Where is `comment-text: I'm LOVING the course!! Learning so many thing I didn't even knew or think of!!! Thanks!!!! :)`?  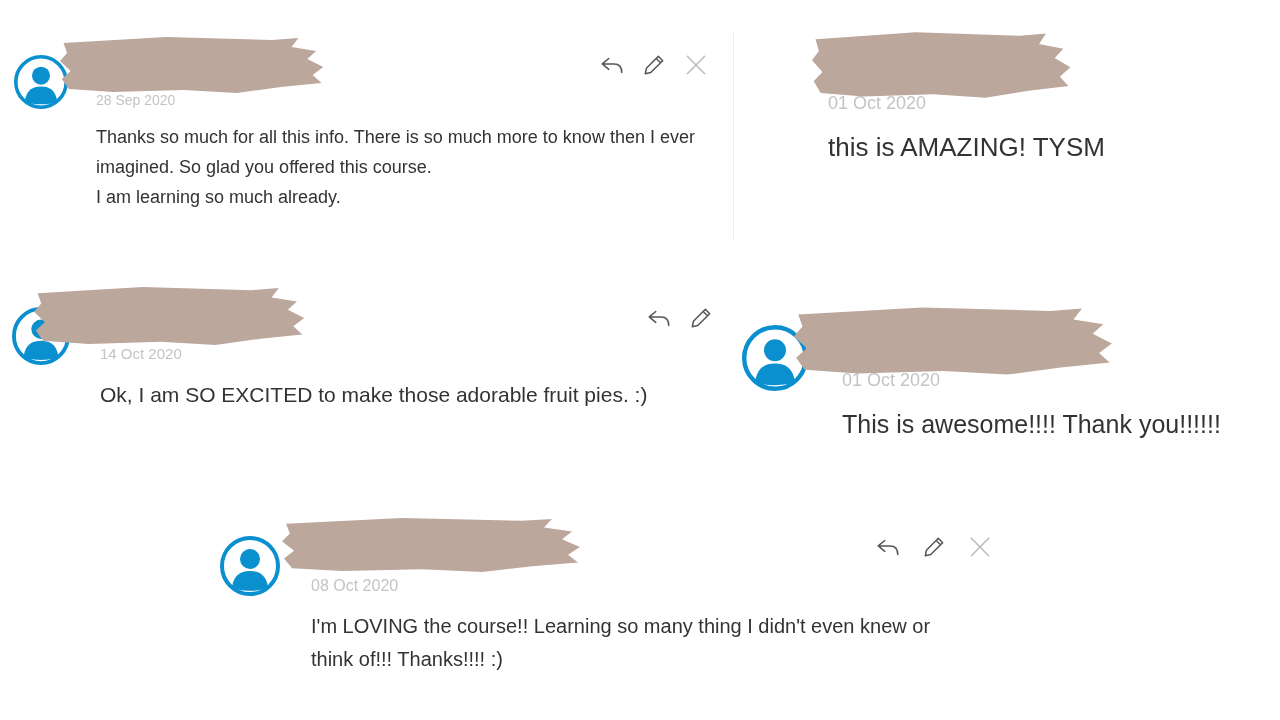
comment-text: I'm LOVING the course!! Learning so many thing I didn't even knew or think of!!! Thanks!!!! :) is located at coordinates (621, 643).